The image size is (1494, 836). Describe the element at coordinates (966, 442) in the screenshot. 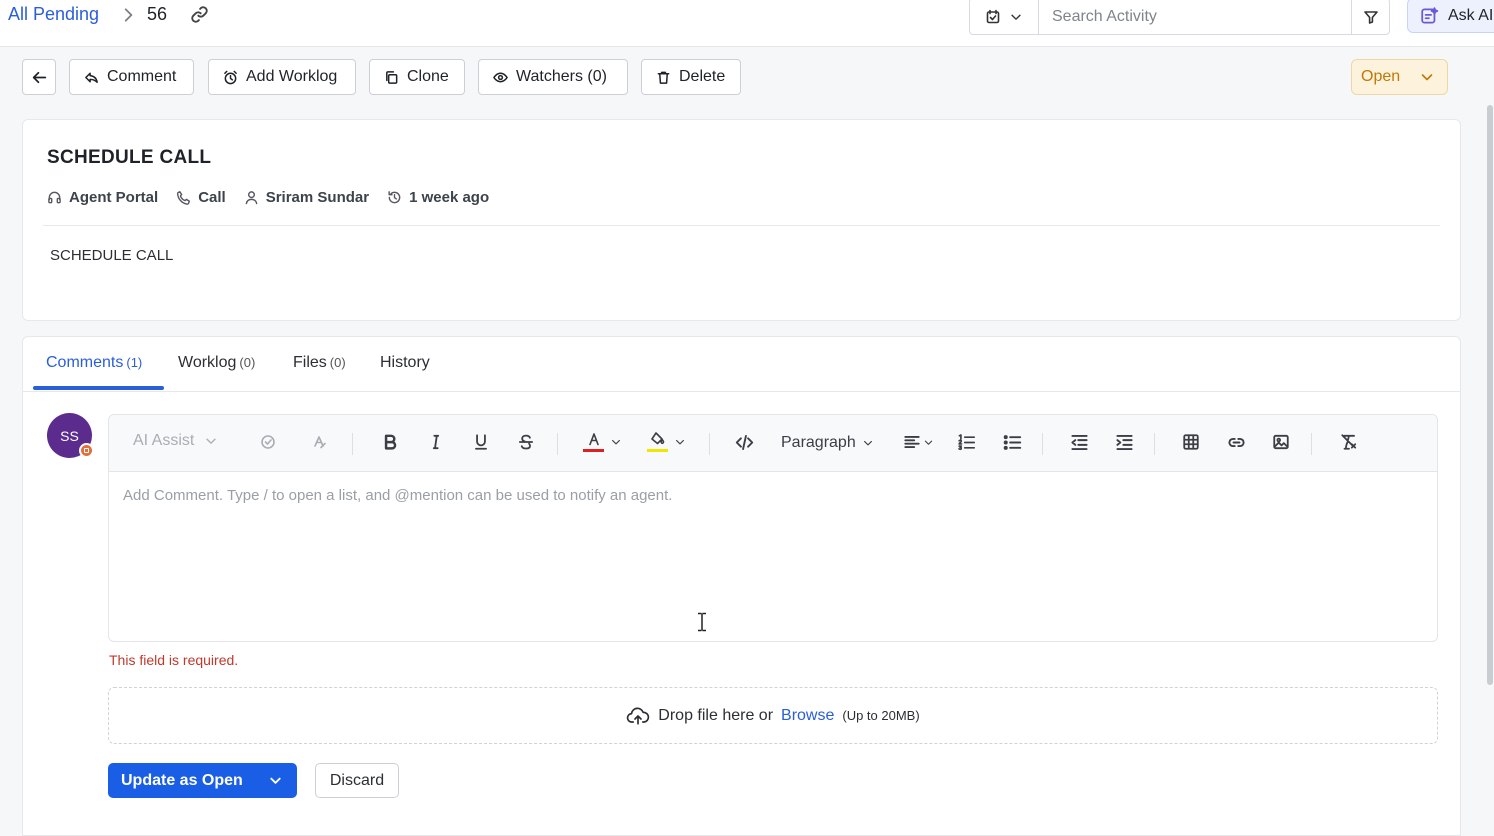

I see `ordered-list-icon` at that location.